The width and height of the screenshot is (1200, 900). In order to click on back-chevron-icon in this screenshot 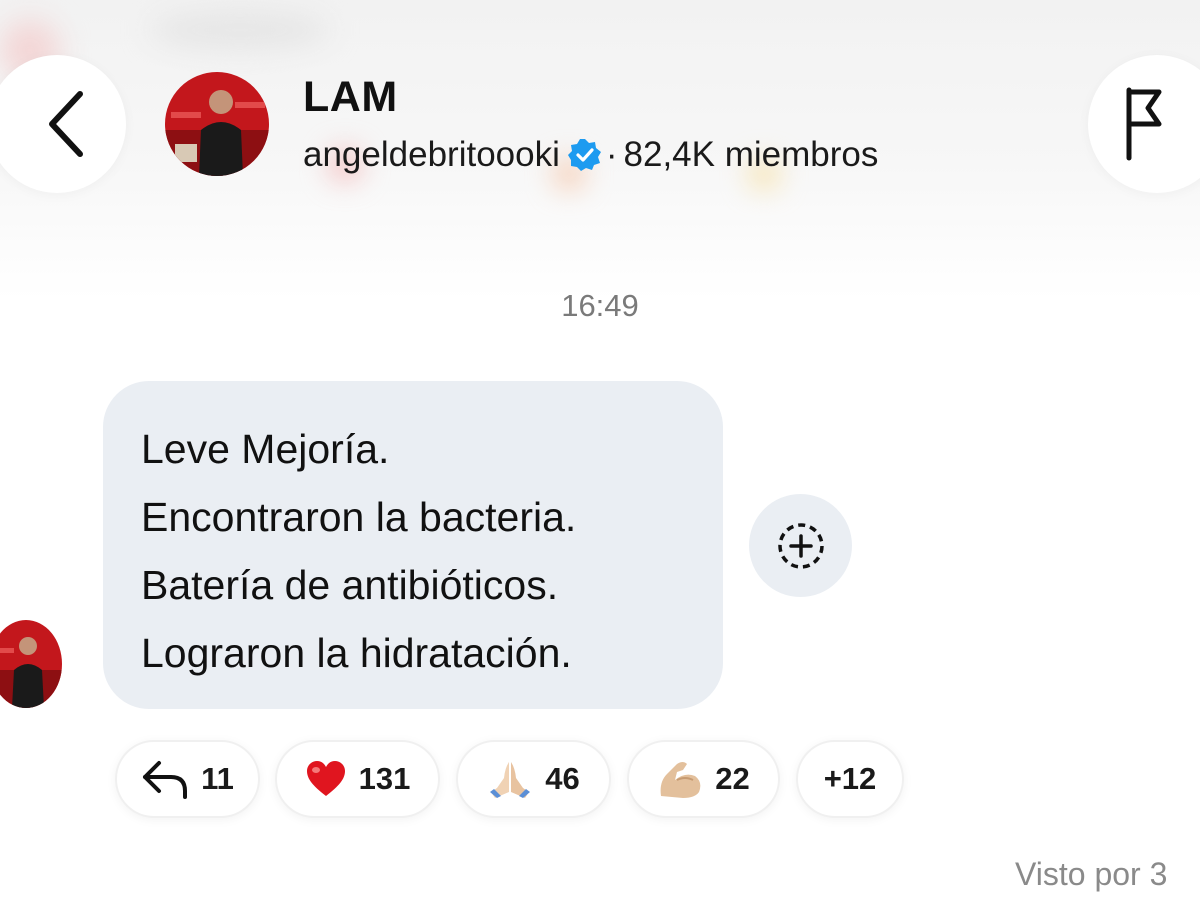, I will do `click(66, 124)`.